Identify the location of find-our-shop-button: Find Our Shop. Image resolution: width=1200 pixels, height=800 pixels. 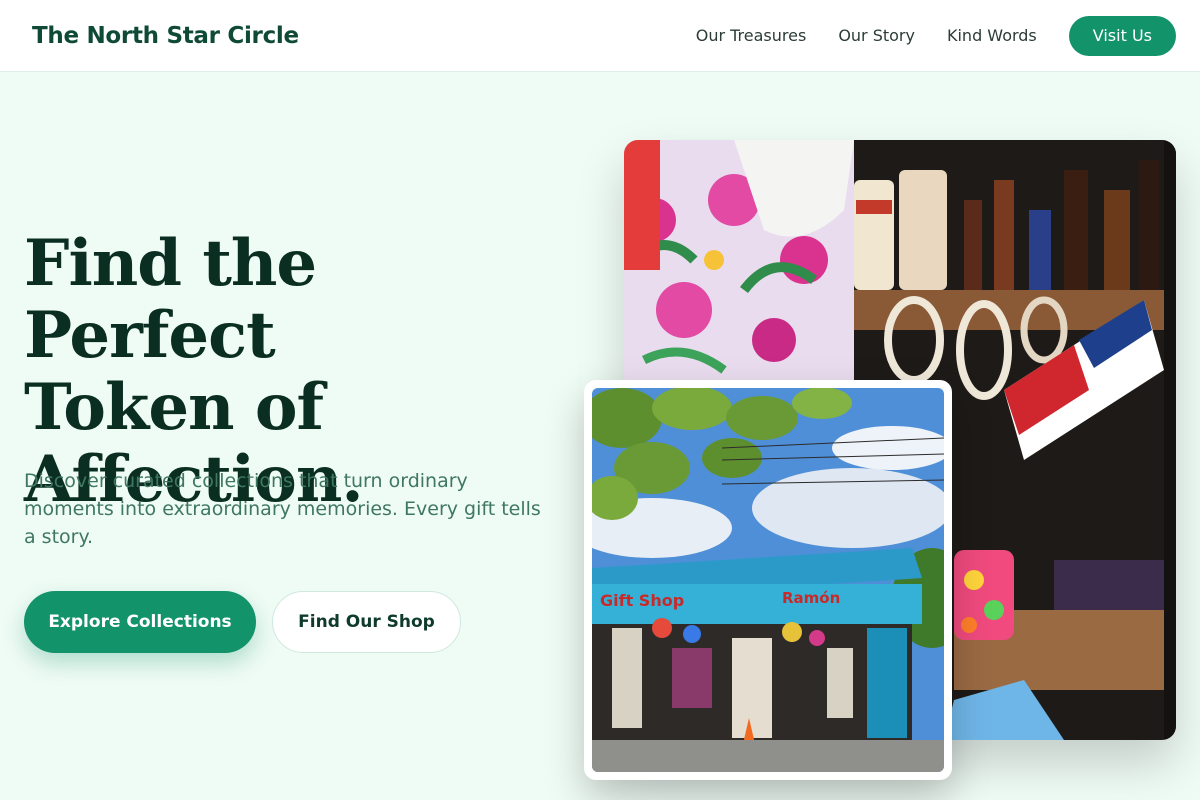
(366, 622).